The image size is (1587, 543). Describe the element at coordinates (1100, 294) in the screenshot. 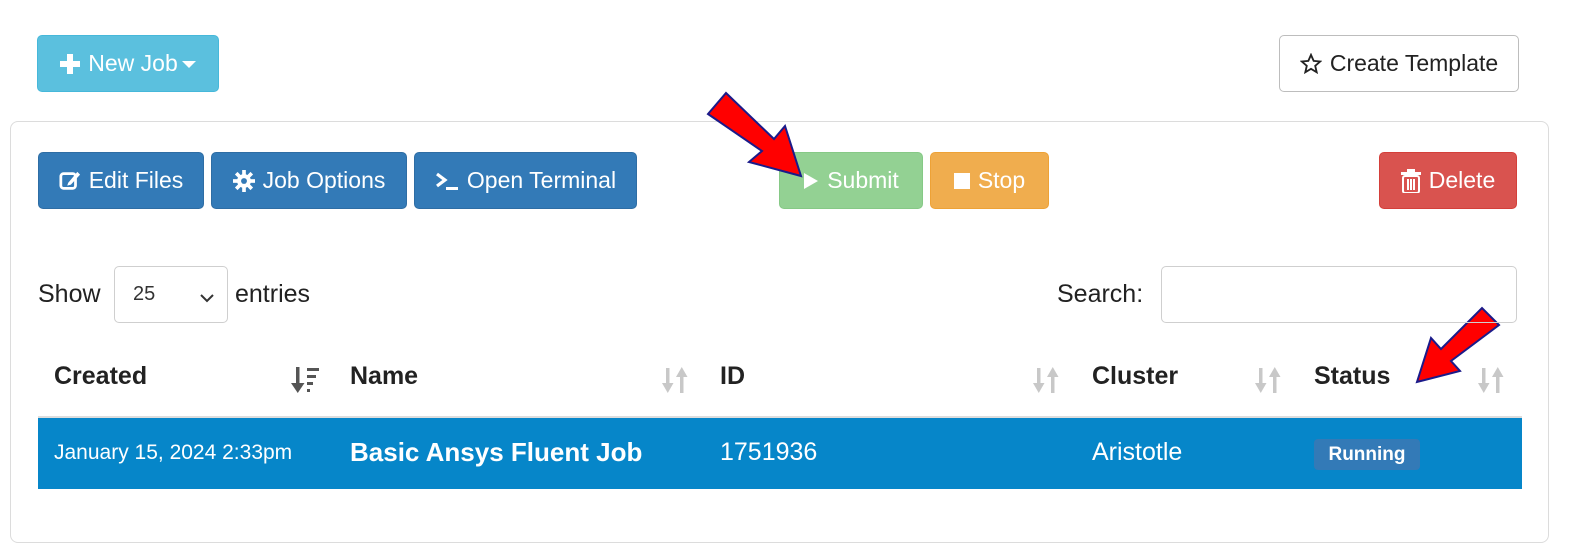

I see `search-label: Search:` at that location.